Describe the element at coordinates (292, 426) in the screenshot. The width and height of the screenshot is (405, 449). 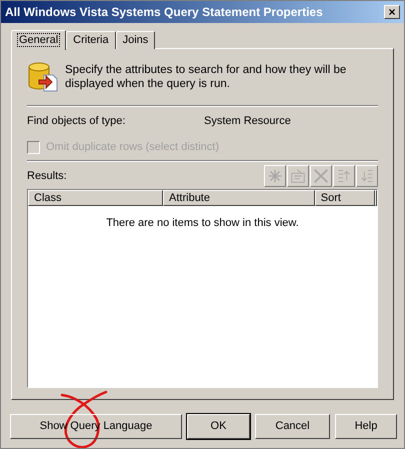
I see `dialog-button: Cancel` at that location.